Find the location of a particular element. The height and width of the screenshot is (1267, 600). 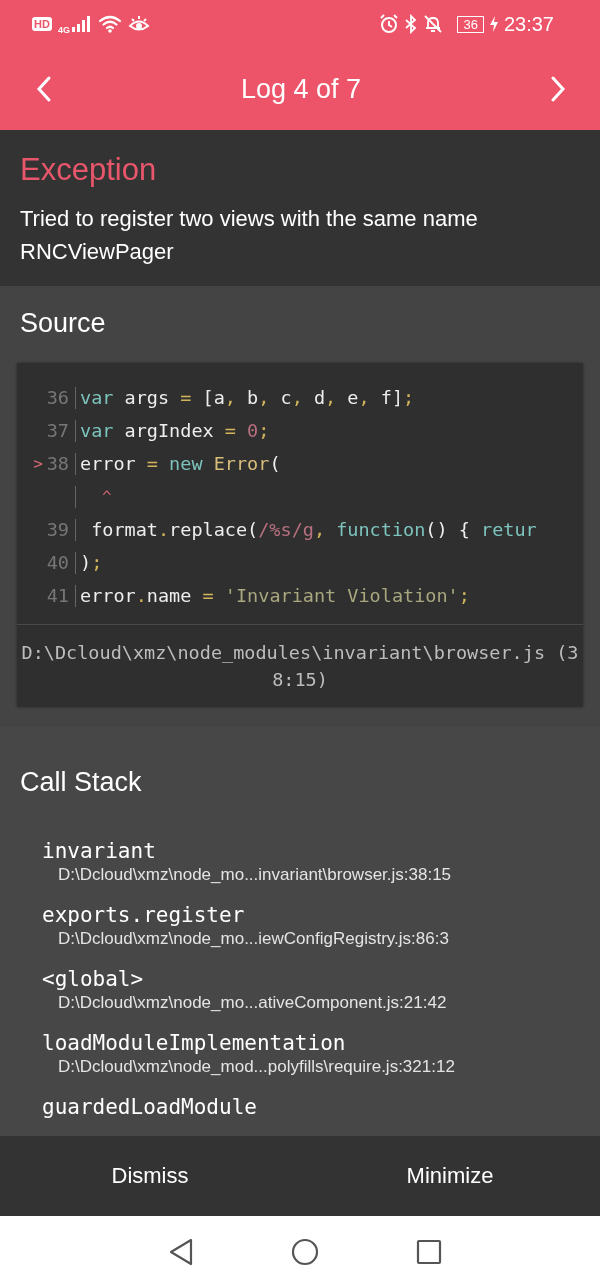

muted-bell-icon is located at coordinates (433, 24).